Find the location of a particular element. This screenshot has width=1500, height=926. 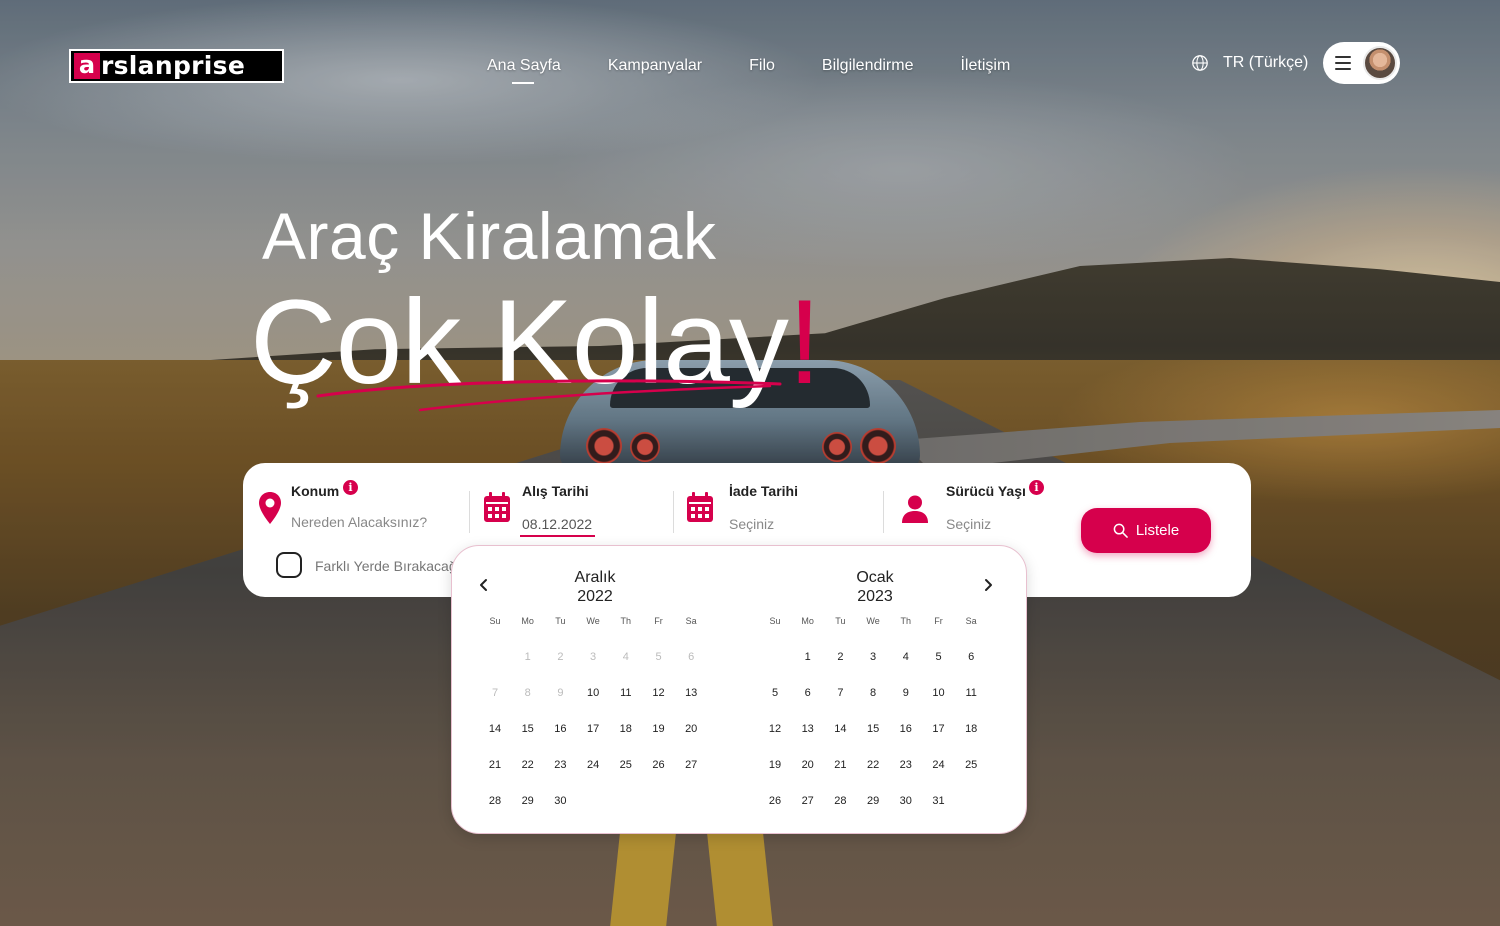

return-date-label: İade Tarihi is located at coordinates (763, 491).